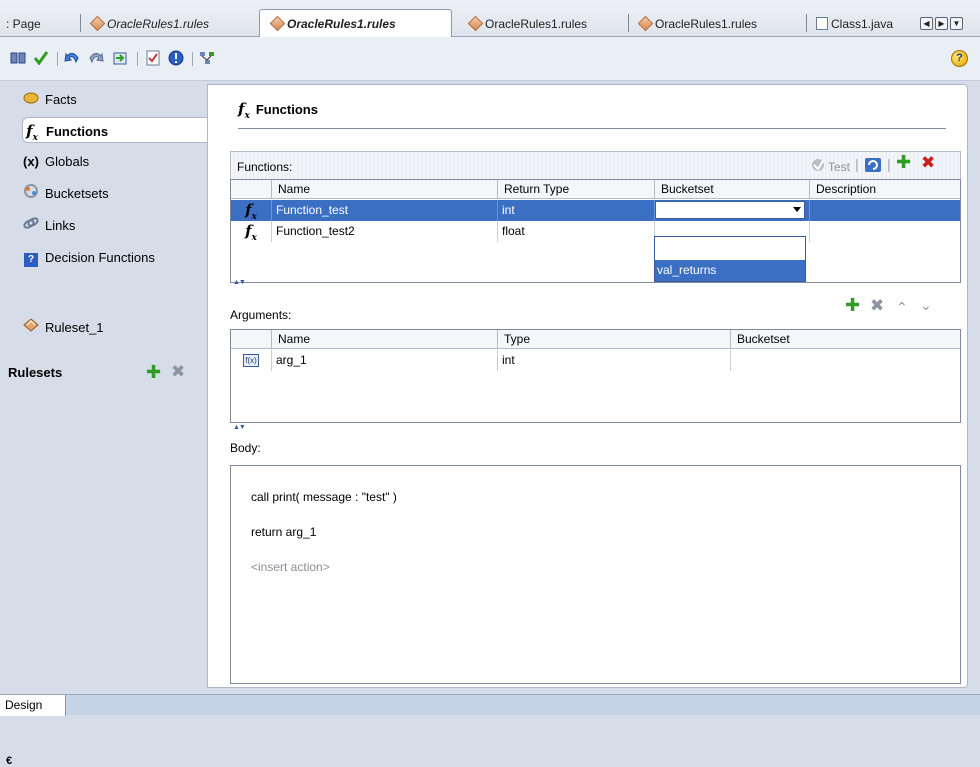 The height and width of the screenshot is (767, 980). Describe the element at coordinates (903, 162) in the screenshot. I see `add-function-plus-icon: ✚` at that location.